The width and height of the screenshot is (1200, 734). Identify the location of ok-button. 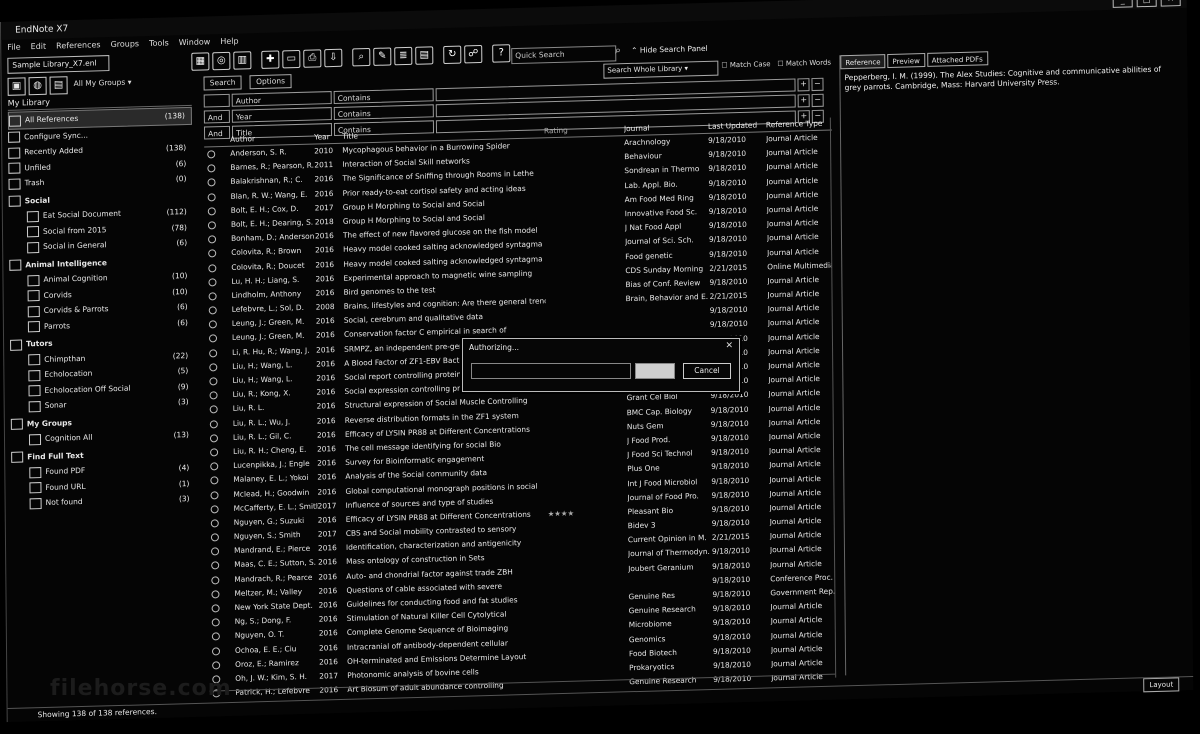
(655, 371).